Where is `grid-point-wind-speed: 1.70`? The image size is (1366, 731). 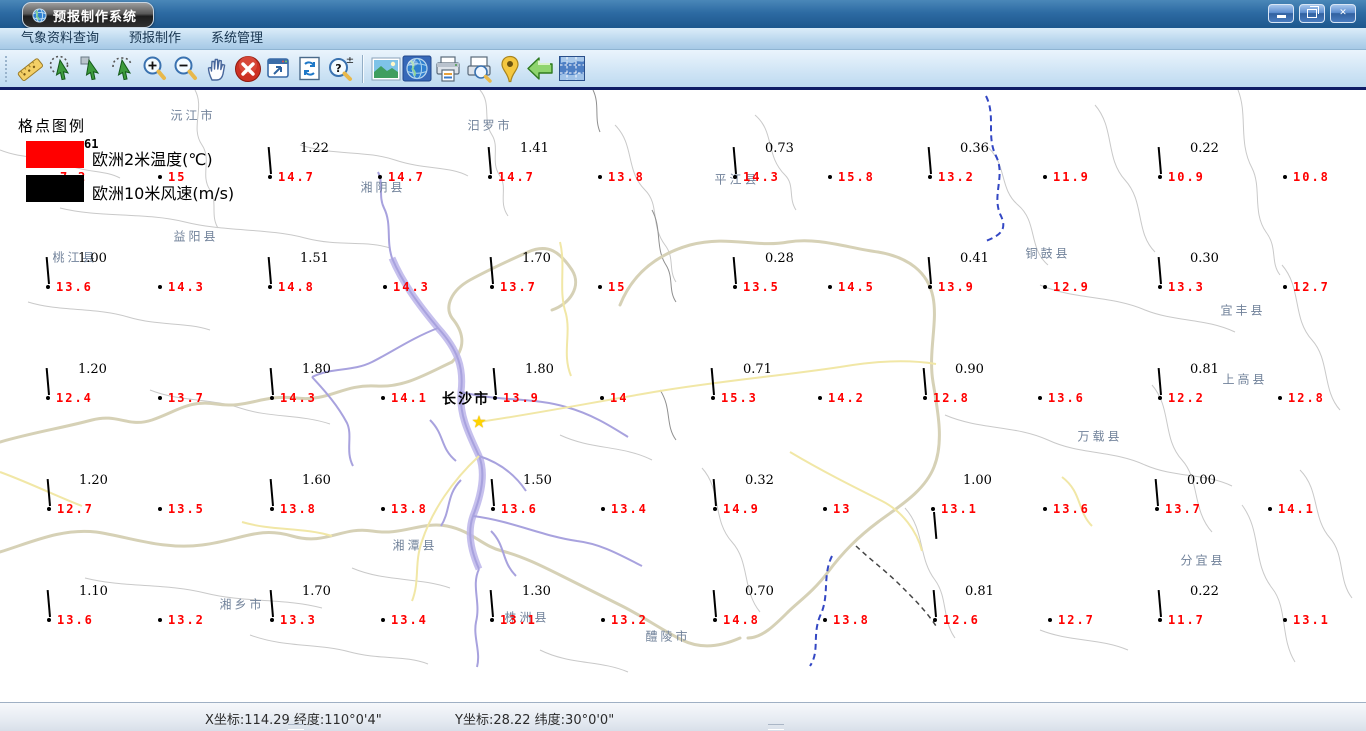
grid-point-wind-speed: 1.70 is located at coordinates (536, 258).